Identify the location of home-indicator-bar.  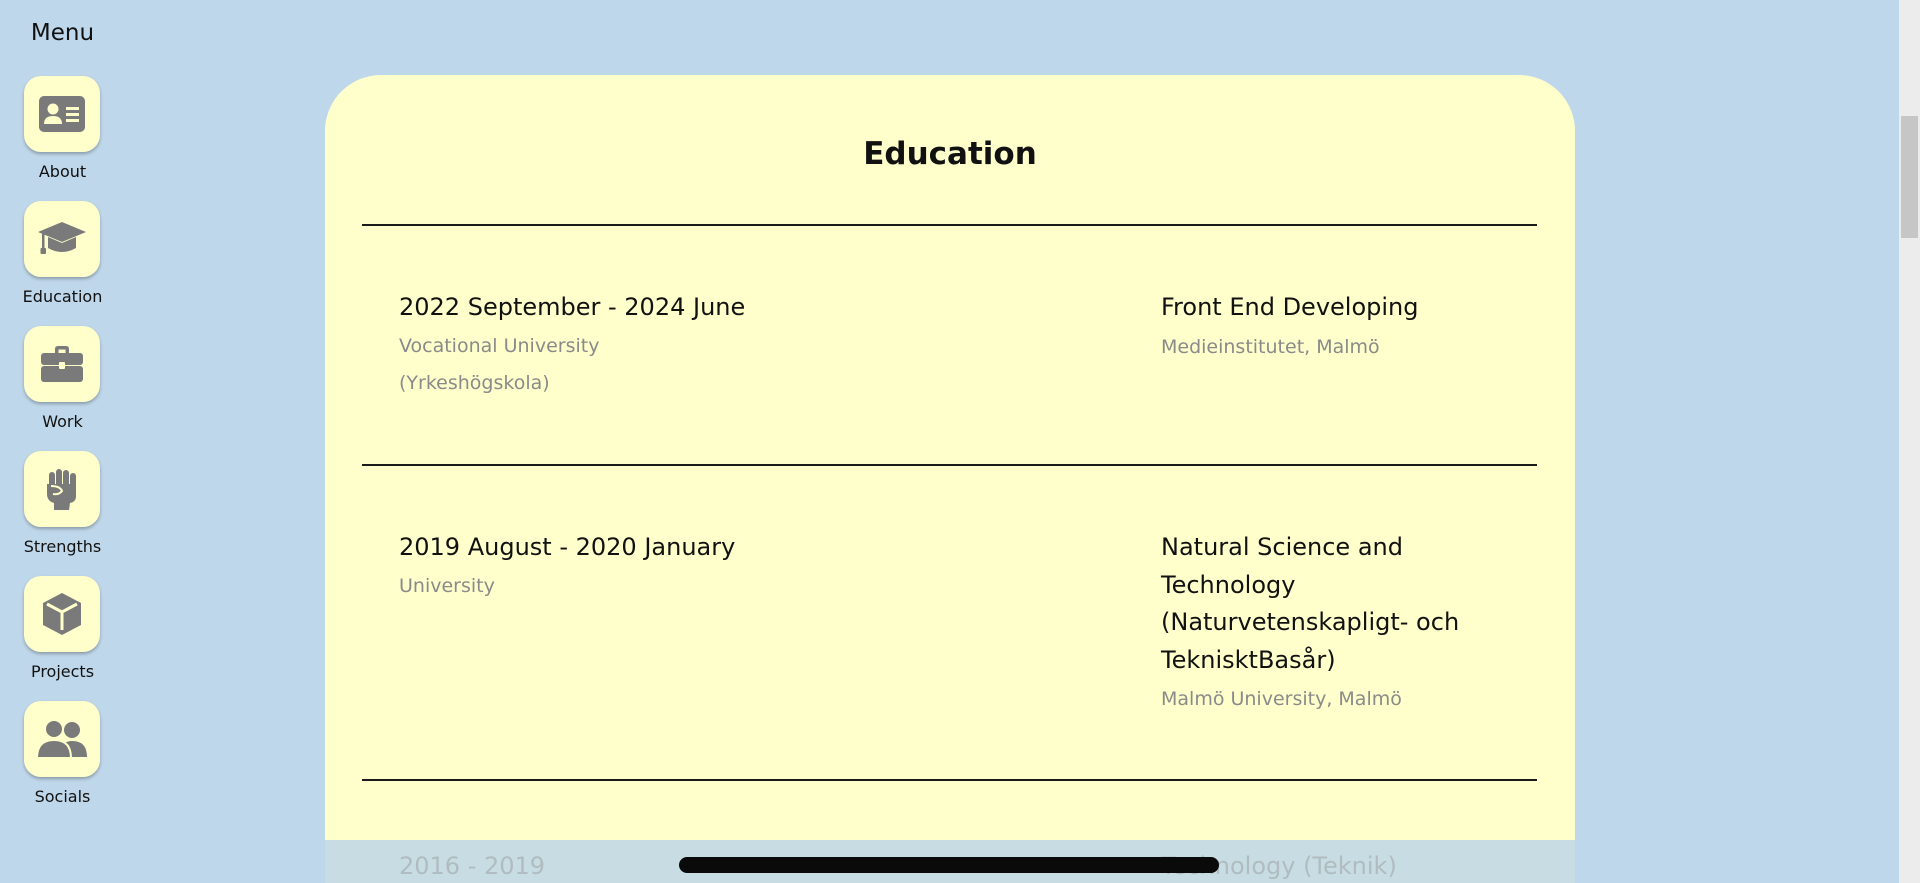
(949, 865).